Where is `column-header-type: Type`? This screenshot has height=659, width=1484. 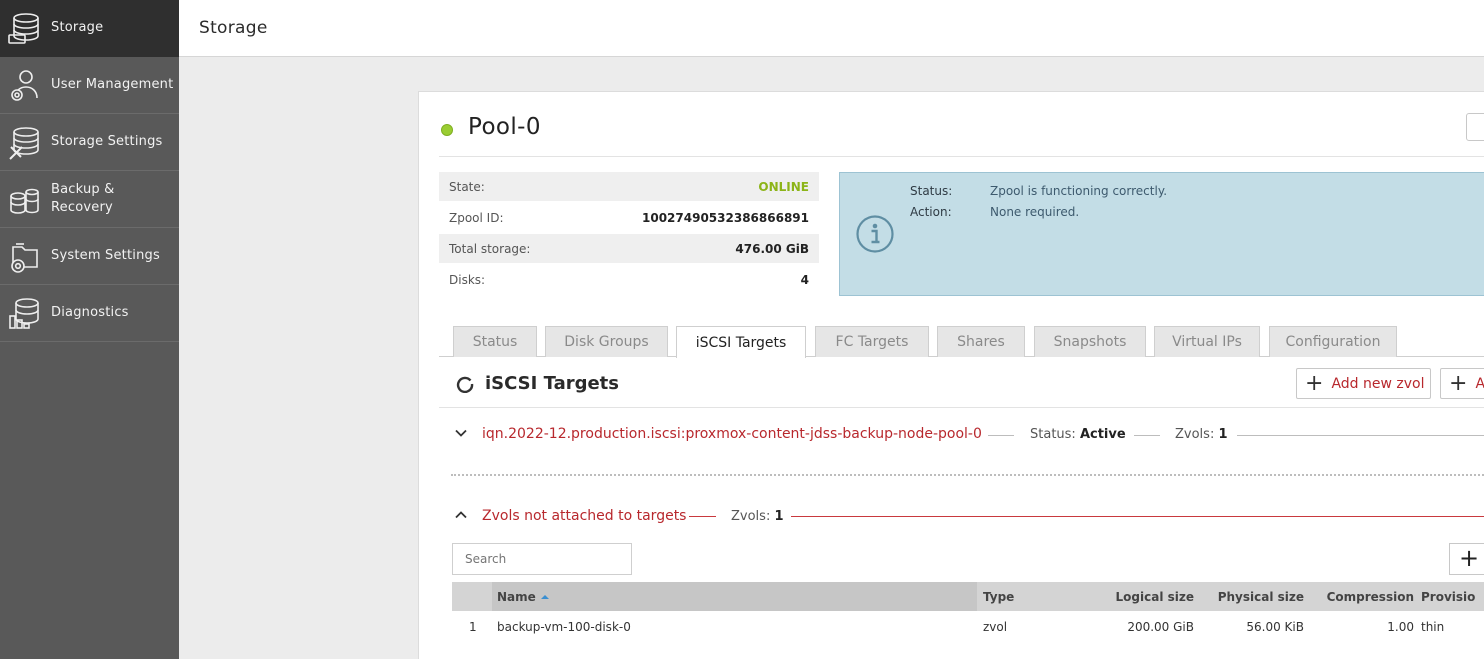 column-header-type: Type is located at coordinates (1023, 596).